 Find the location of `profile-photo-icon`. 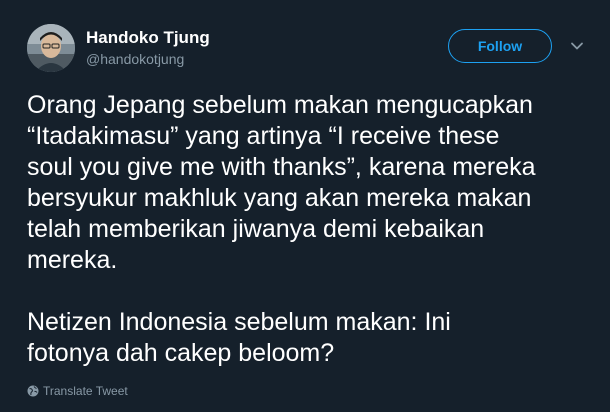

profile-photo-icon is located at coordinates (51, 48).